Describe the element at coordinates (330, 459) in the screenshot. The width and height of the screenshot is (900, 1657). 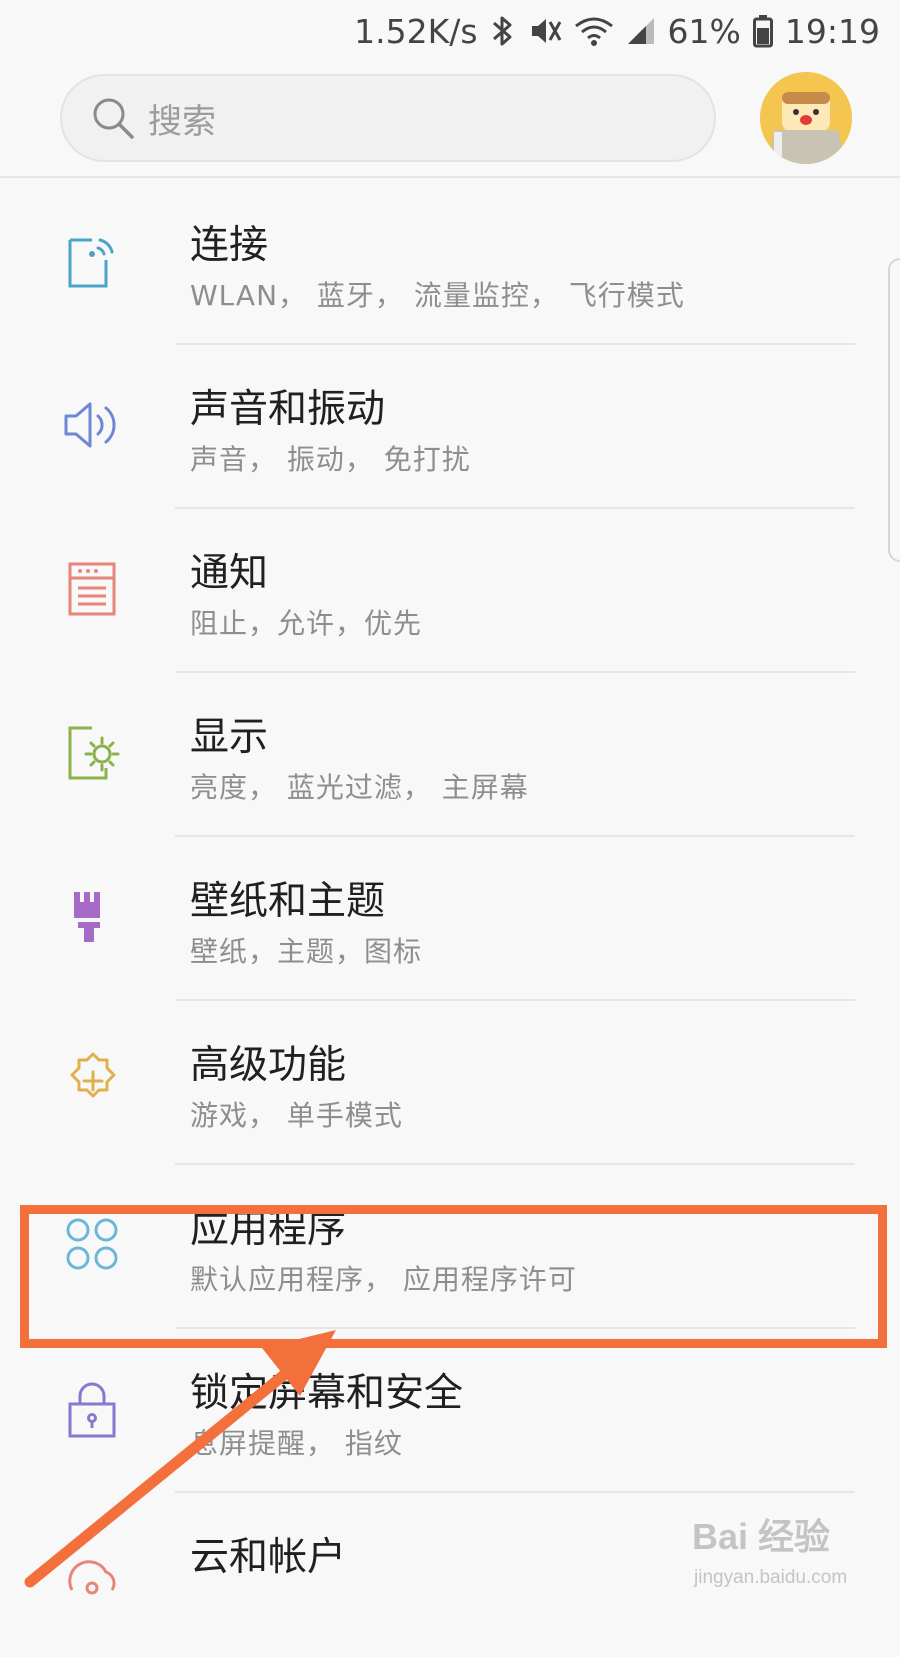
I see `settings-item-subtitle: 声音， 振动， 免打扰` at that location.